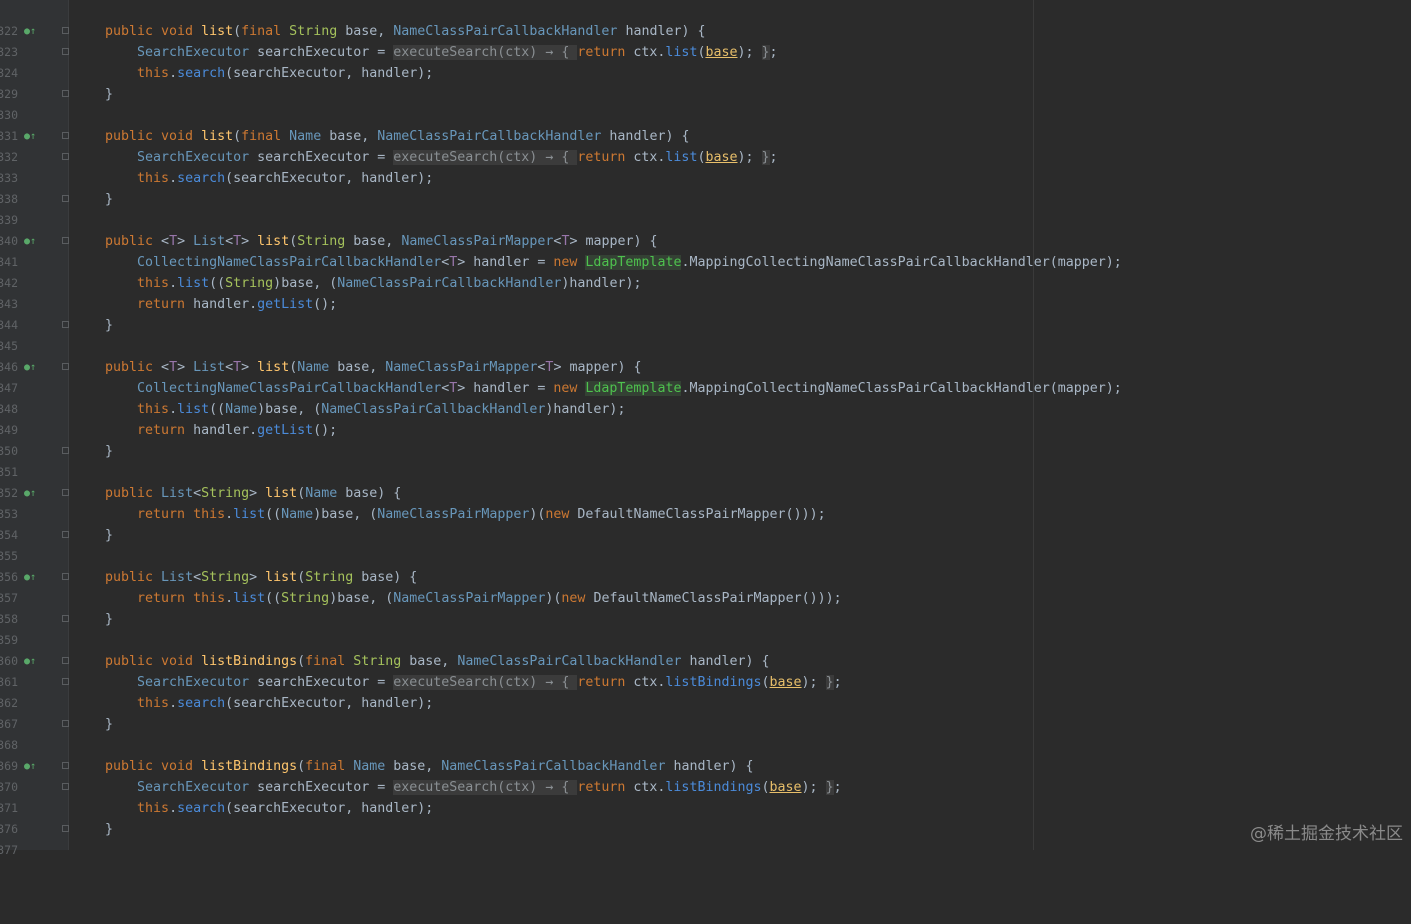 This screenshot has height=924, width=1411. I want to click on code-line: 350 return handler.getList();, so click(705, 439).